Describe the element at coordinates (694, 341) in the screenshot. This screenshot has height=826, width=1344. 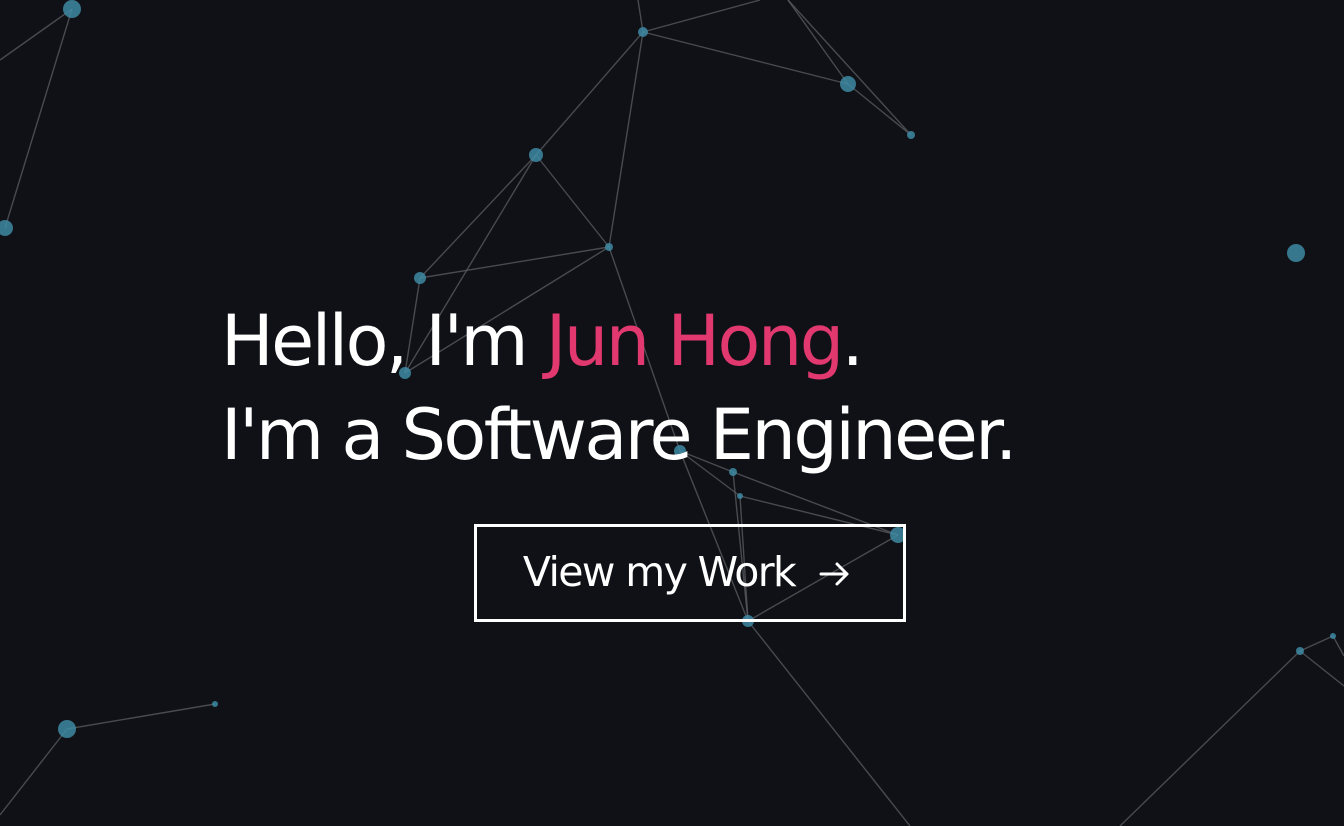
I see `developer-name: Jun Hong` at that location.